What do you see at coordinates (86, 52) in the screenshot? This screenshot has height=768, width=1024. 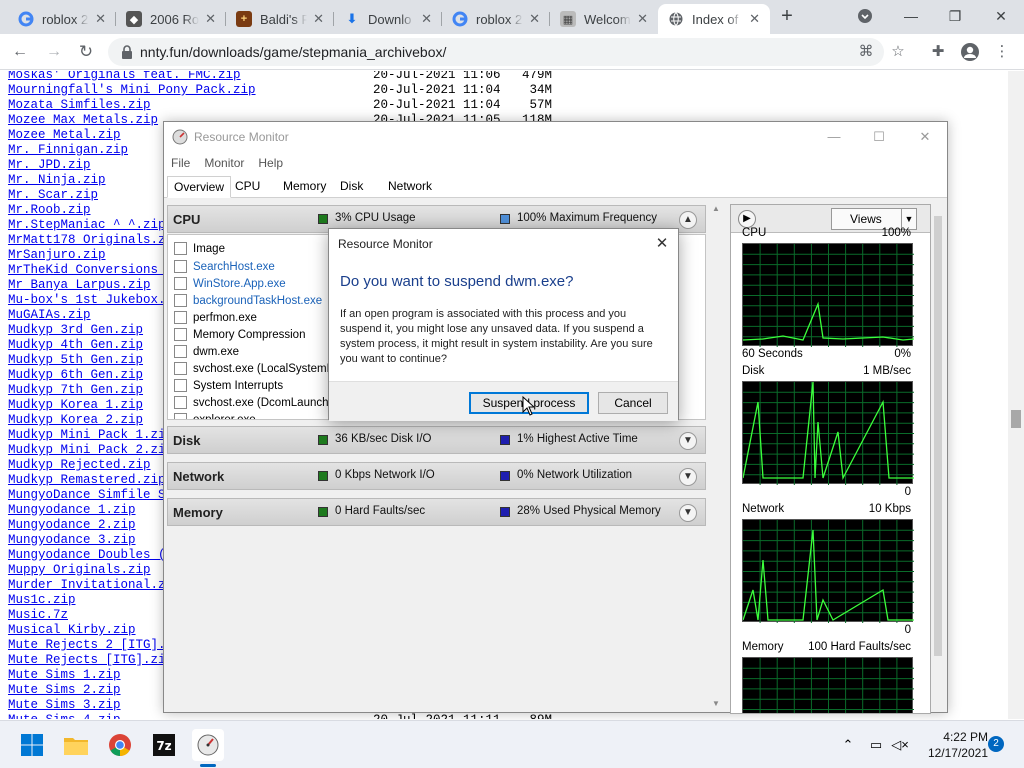 I see `reload-button: ↻` at bounding box center [86, 52].